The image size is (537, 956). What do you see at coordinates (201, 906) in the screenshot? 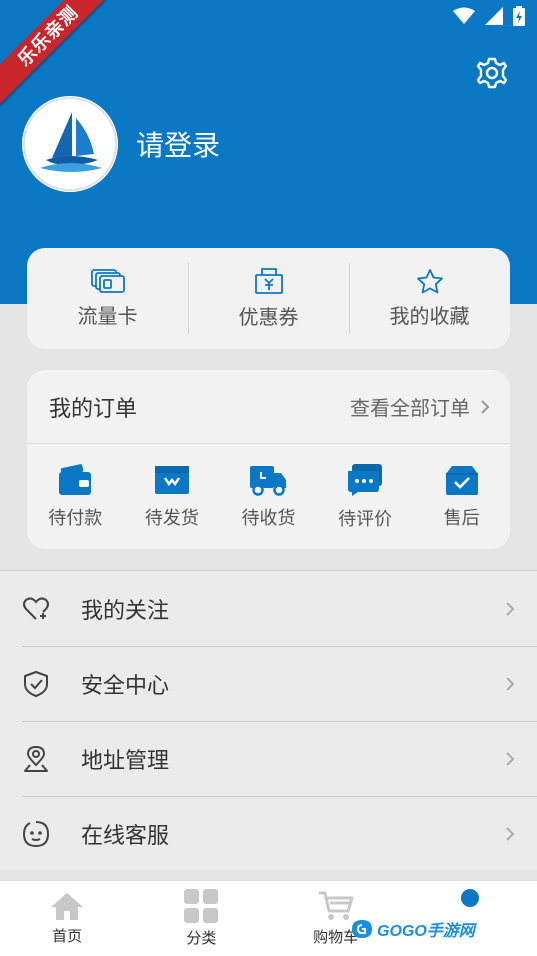
I see `grid-icon` at bounding box center [201, 906].